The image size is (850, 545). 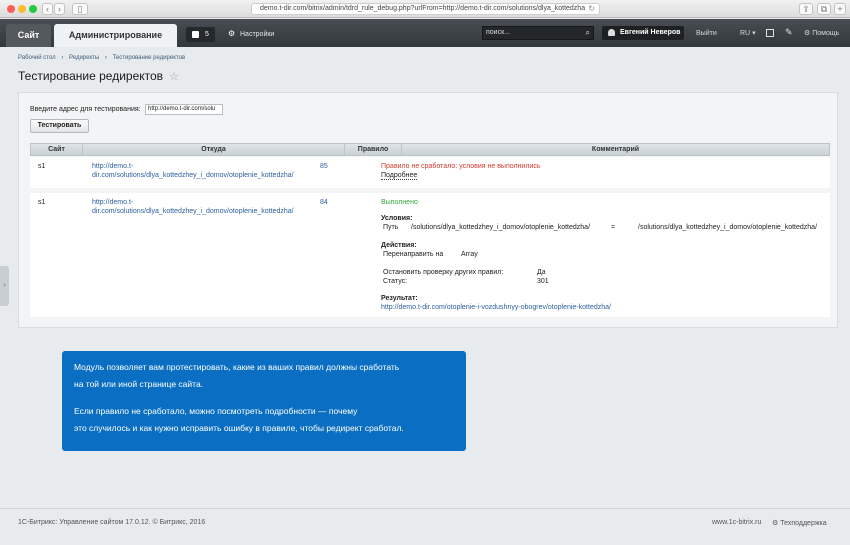 I want to click on breadcrumb-item-testing: Тестирование редиректов, so click(x=149, y=58).